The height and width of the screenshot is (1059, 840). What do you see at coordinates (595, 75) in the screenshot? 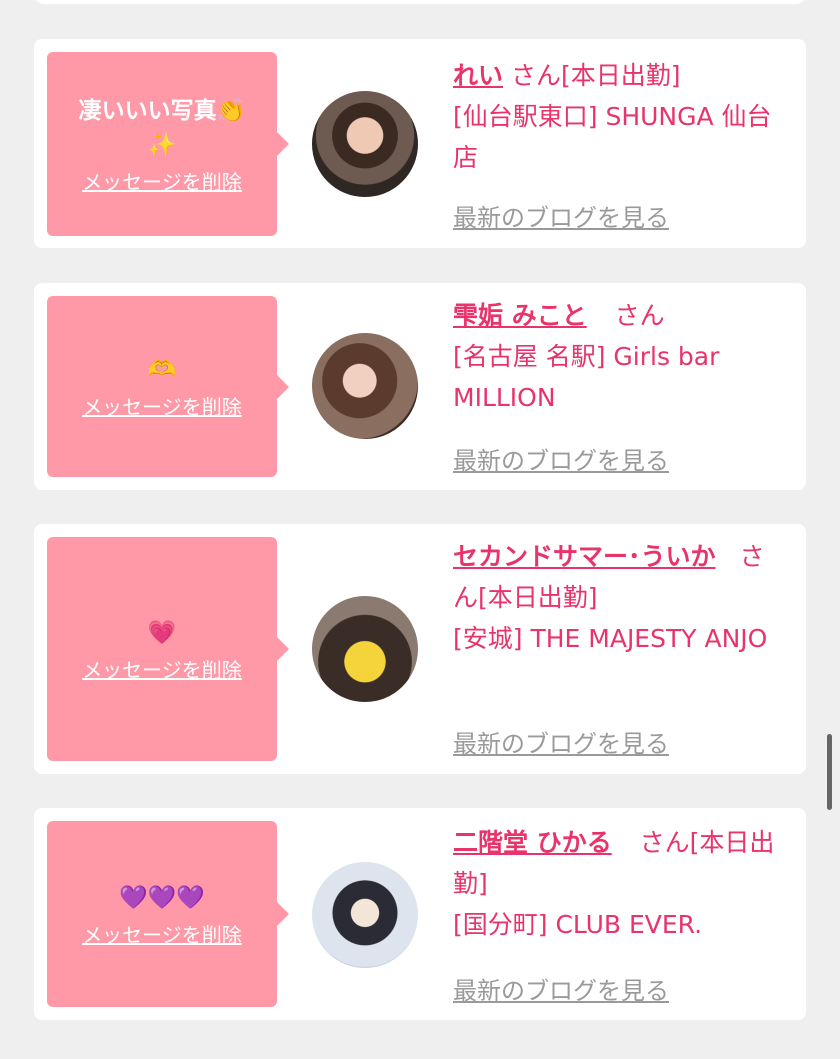
I see `cast-suffix: さん[本日出勤]` at bounding box center [595, 75].